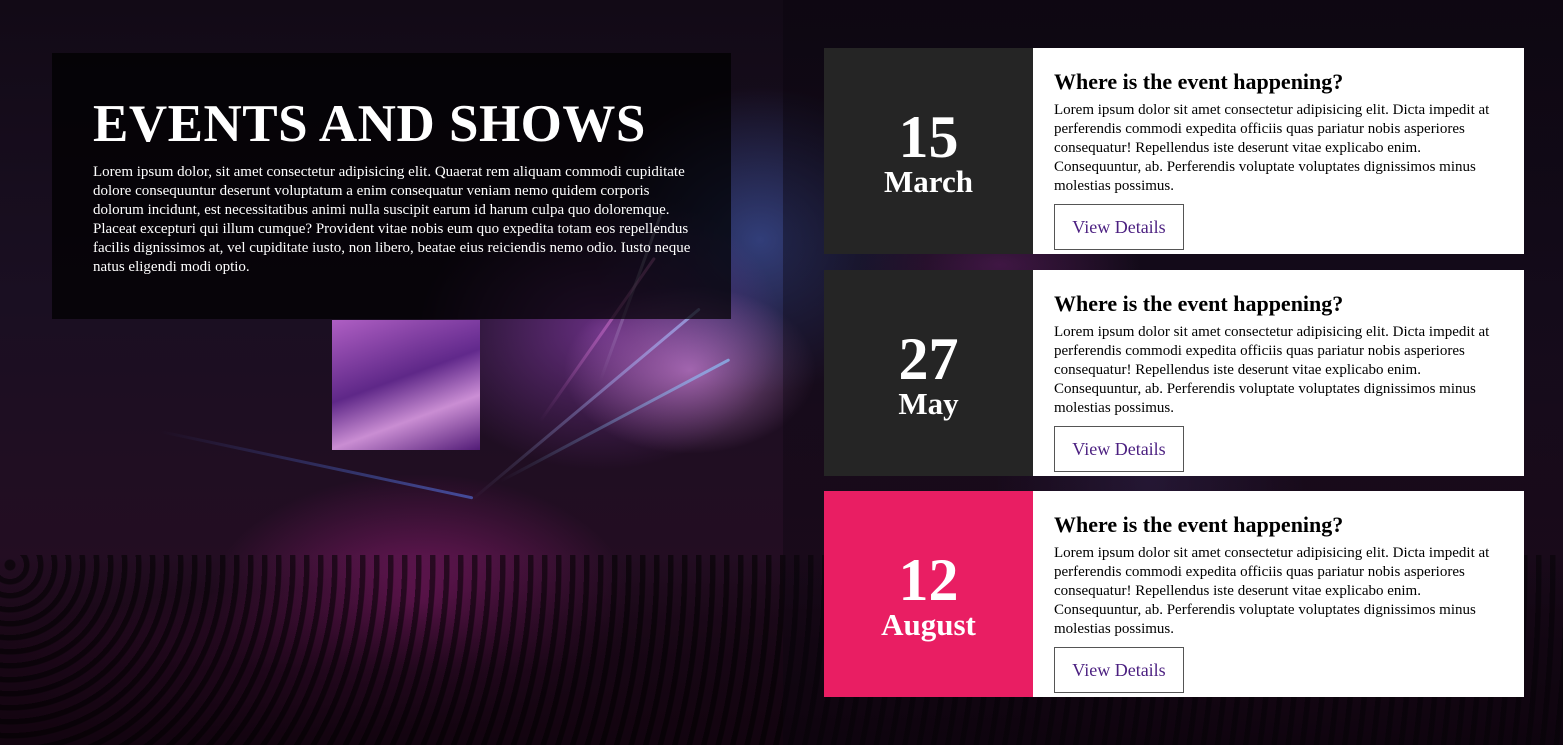 The width and height of the screenshot is (1563, 745). I want to click on event-month: August, so click(928, 624).